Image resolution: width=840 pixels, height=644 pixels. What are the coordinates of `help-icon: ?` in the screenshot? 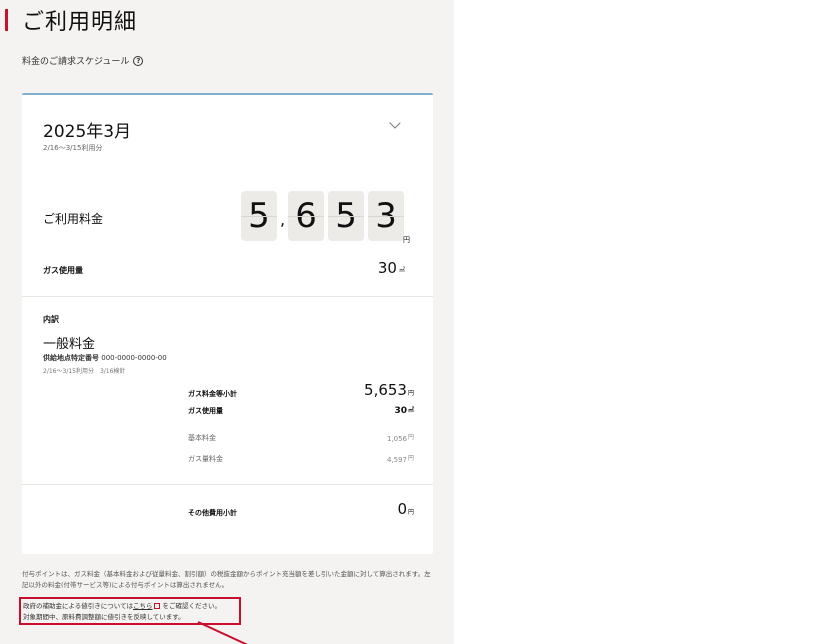 It's located at (138, 60).